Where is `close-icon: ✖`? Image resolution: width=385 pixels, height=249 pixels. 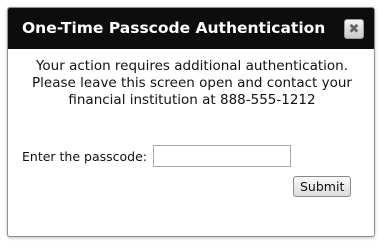 close-icon: ✖ is located at coordinates (354, 29).